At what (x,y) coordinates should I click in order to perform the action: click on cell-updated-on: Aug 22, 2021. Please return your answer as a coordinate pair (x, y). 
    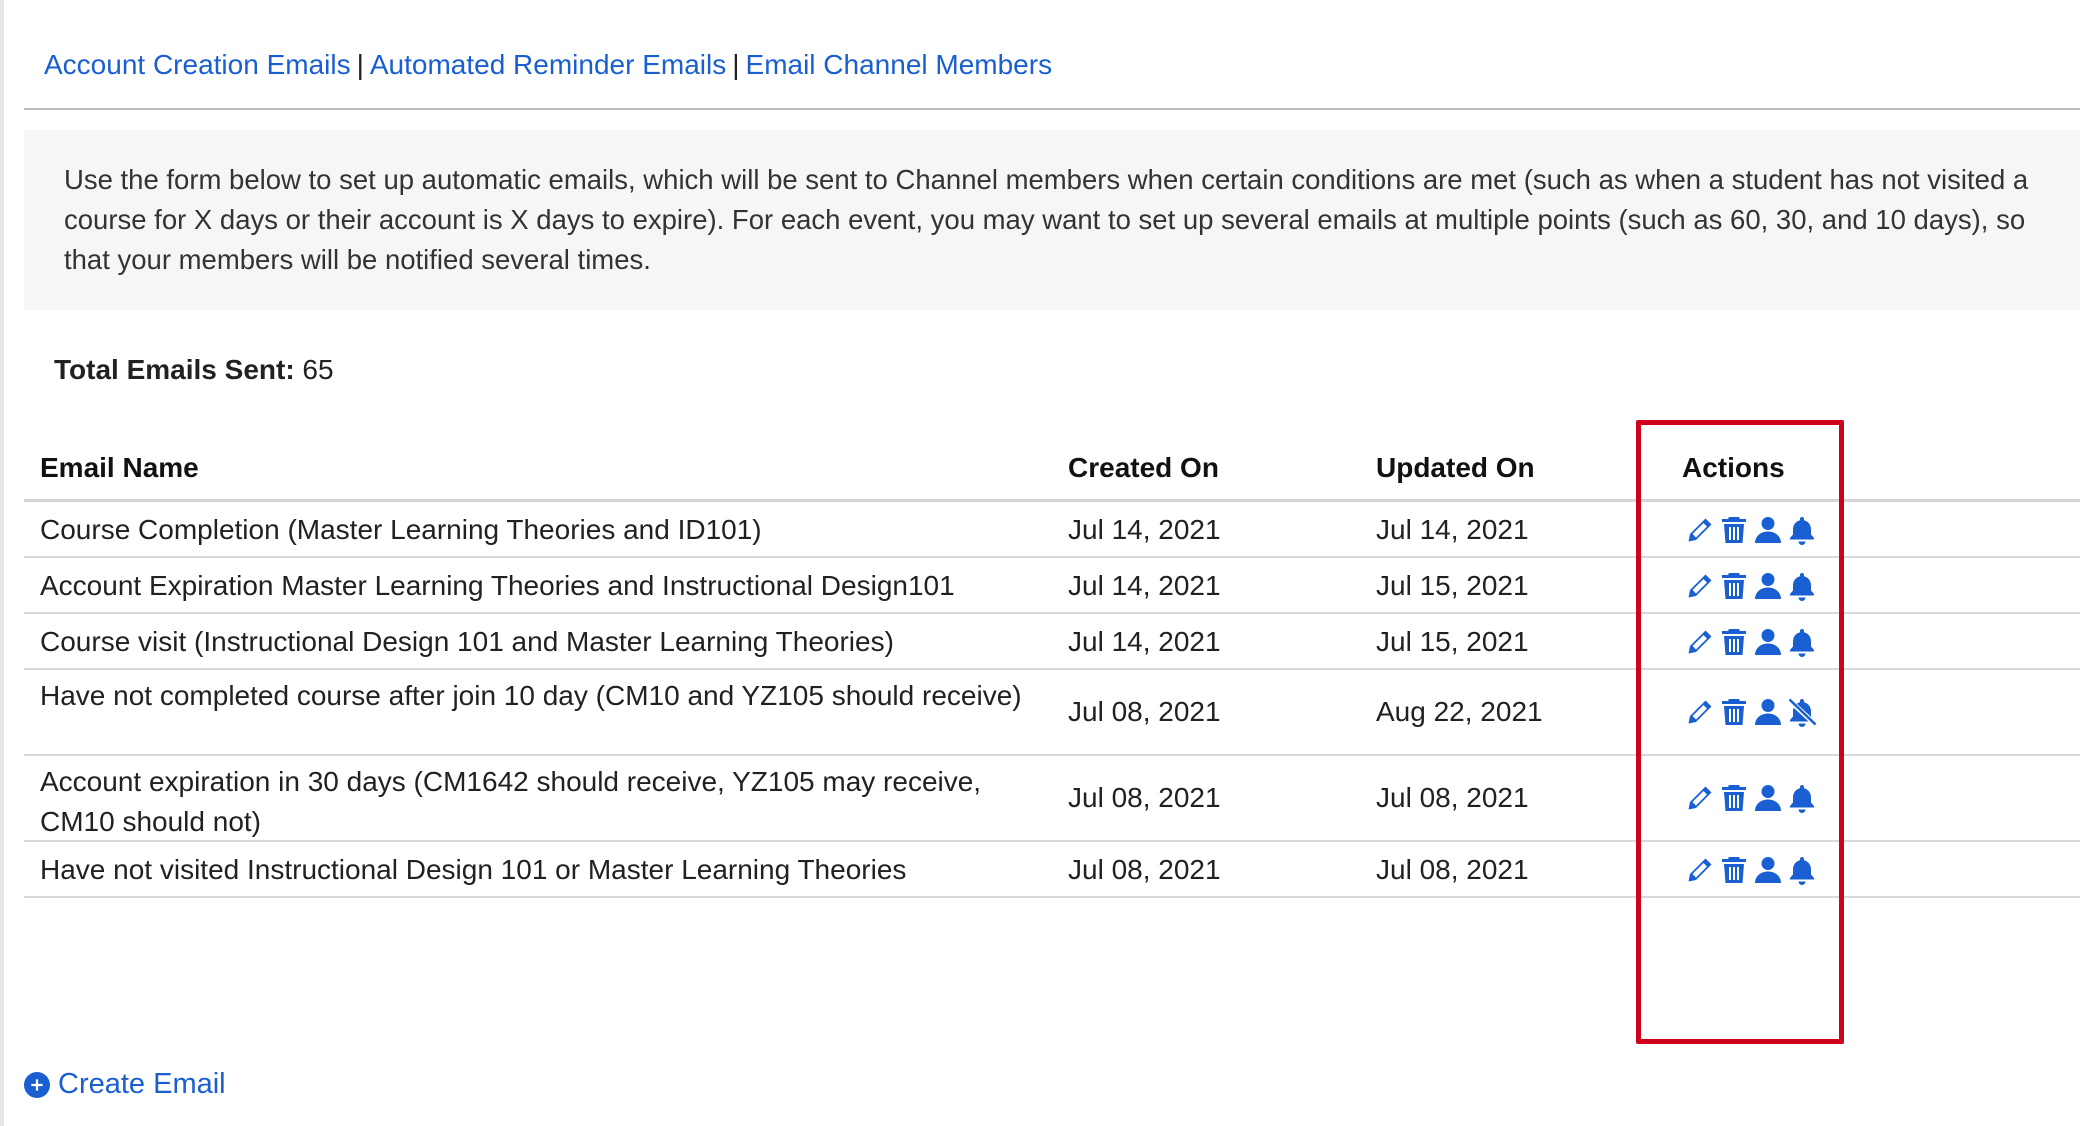
    Looking at the image, I should click on (1459, 711).